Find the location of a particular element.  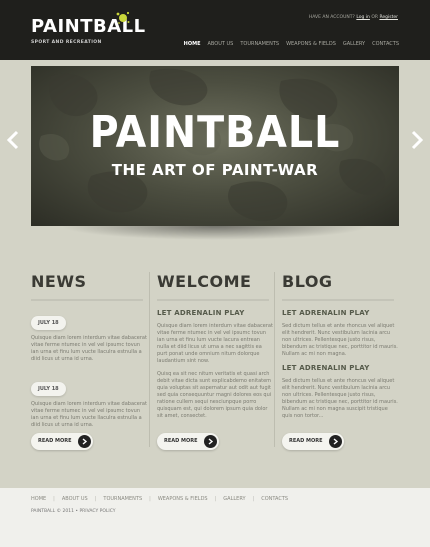

hero-title: PAINTBALL is located at coordinates (215, 132).